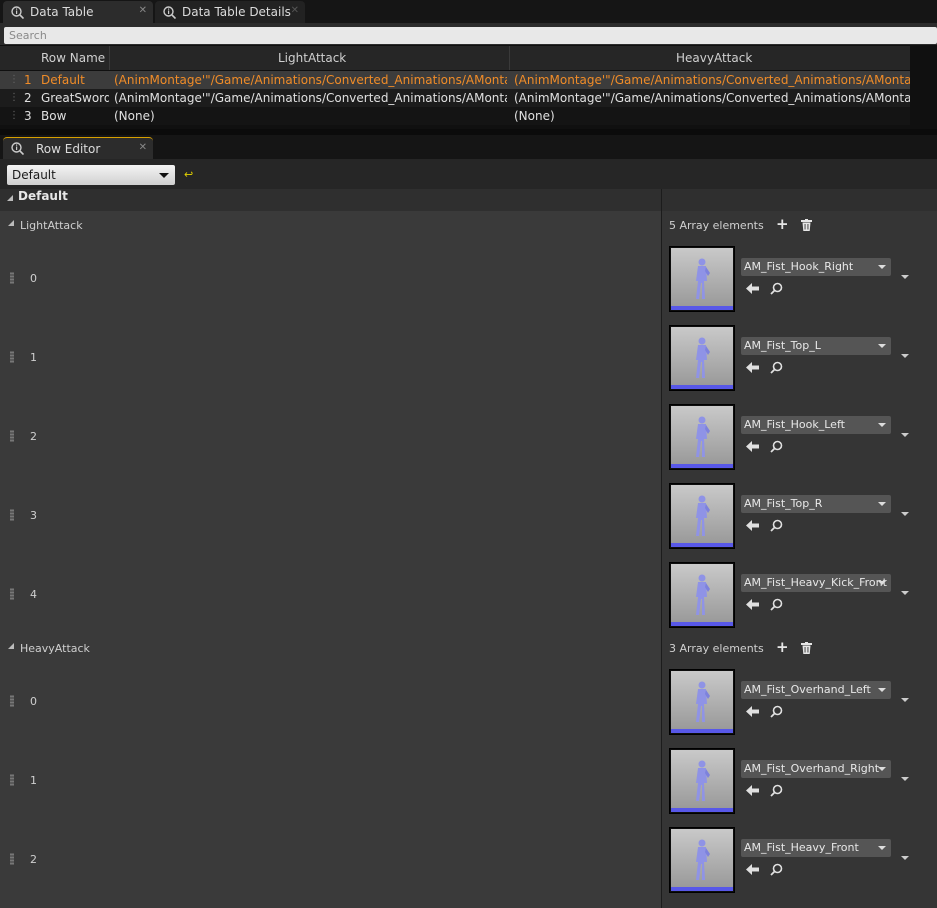 This screenshot has width=937, height=908. I want to click on row-selector-value: Default, so click(34, 175).